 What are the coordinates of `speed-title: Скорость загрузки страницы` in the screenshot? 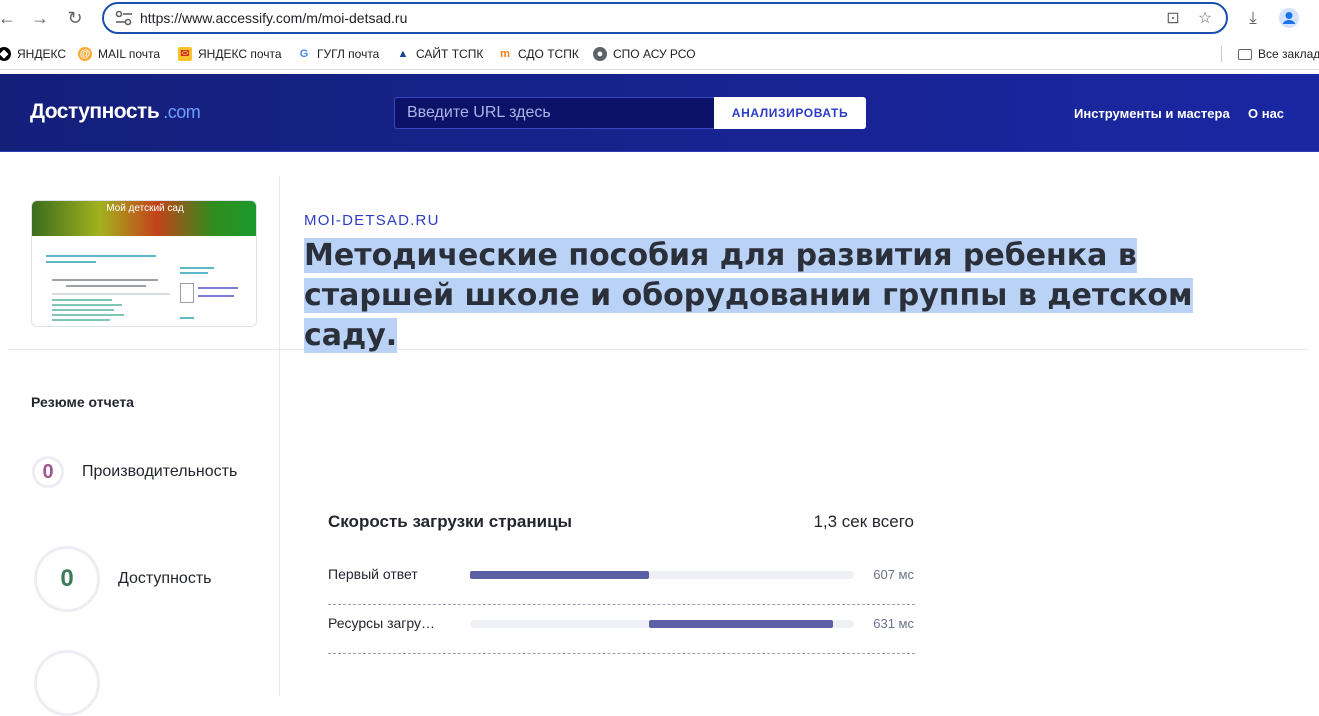 It's located at (450, 521).